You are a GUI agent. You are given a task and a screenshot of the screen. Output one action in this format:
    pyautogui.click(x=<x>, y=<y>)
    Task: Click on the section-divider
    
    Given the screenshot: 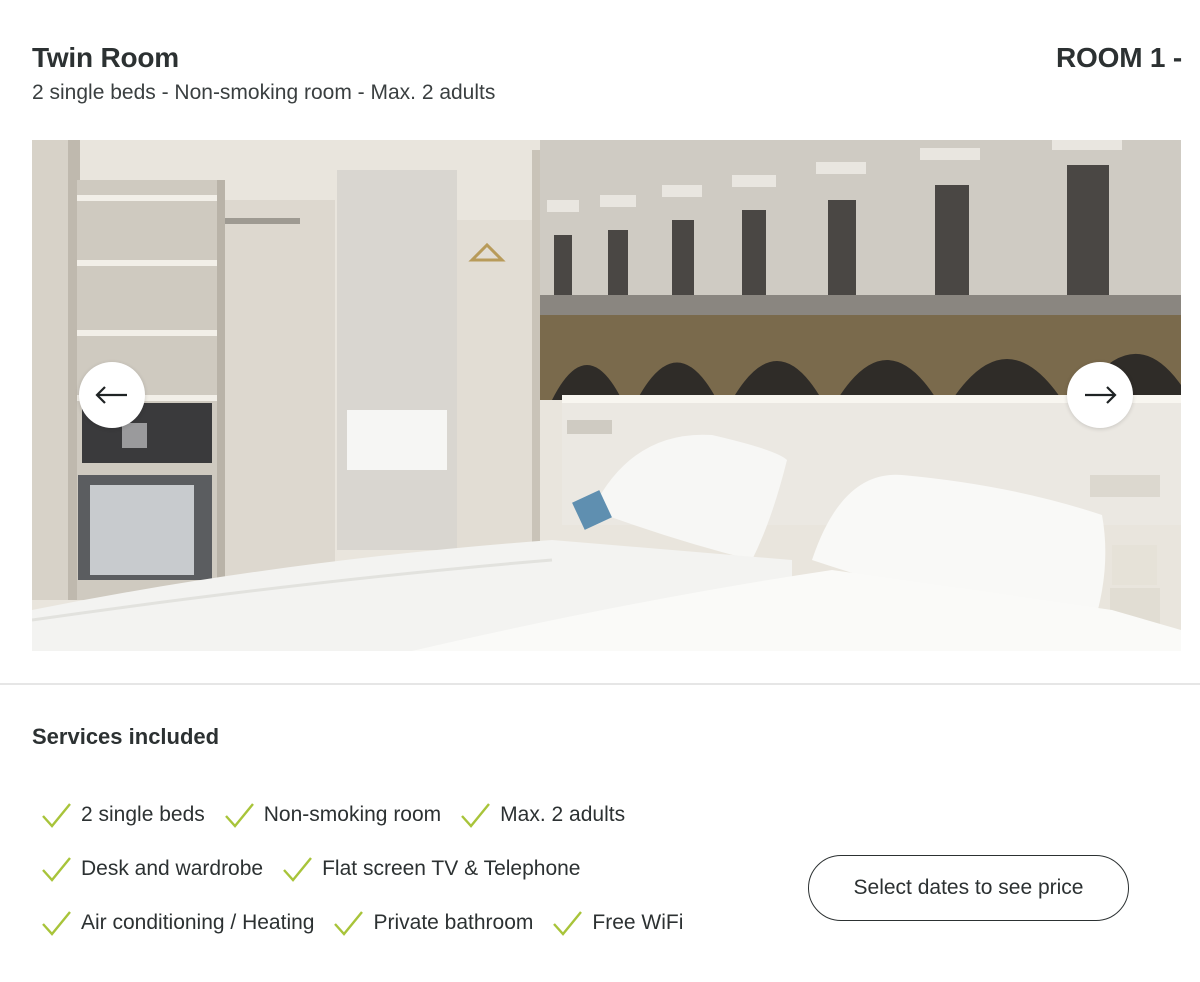 What is the action you would take?
    pyautogui.click(x=600, y=684)
    